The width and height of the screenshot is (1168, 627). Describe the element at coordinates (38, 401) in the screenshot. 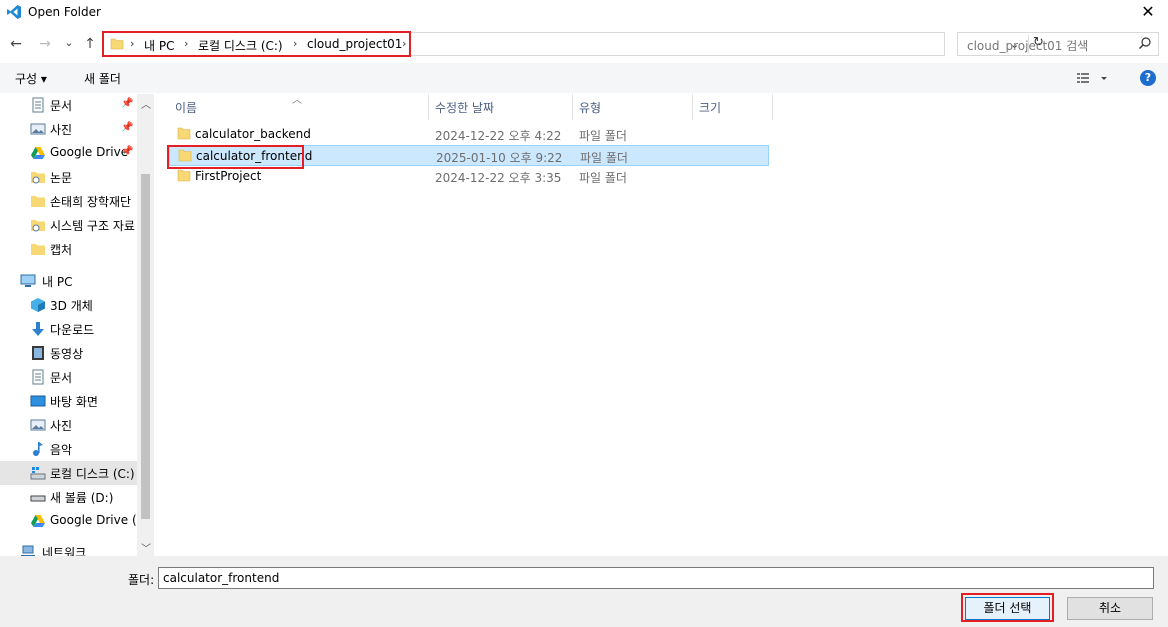

I see `desktop-icon` at that location.